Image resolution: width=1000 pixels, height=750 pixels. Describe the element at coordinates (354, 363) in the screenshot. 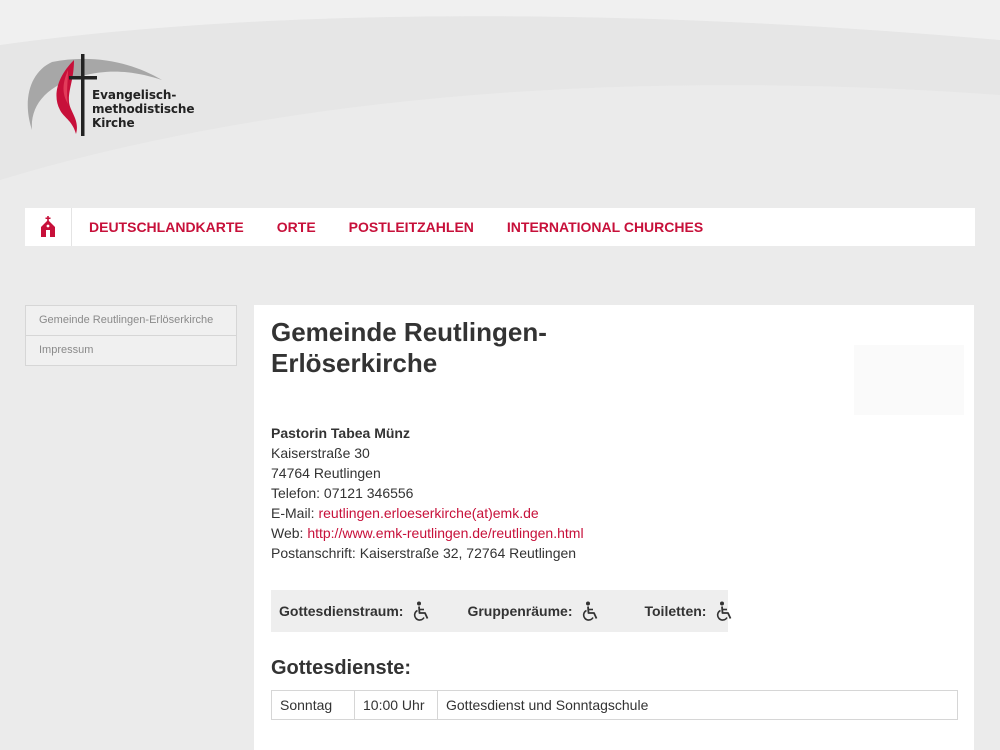

I see `page-title-line: Erlöserkirche` at that location.